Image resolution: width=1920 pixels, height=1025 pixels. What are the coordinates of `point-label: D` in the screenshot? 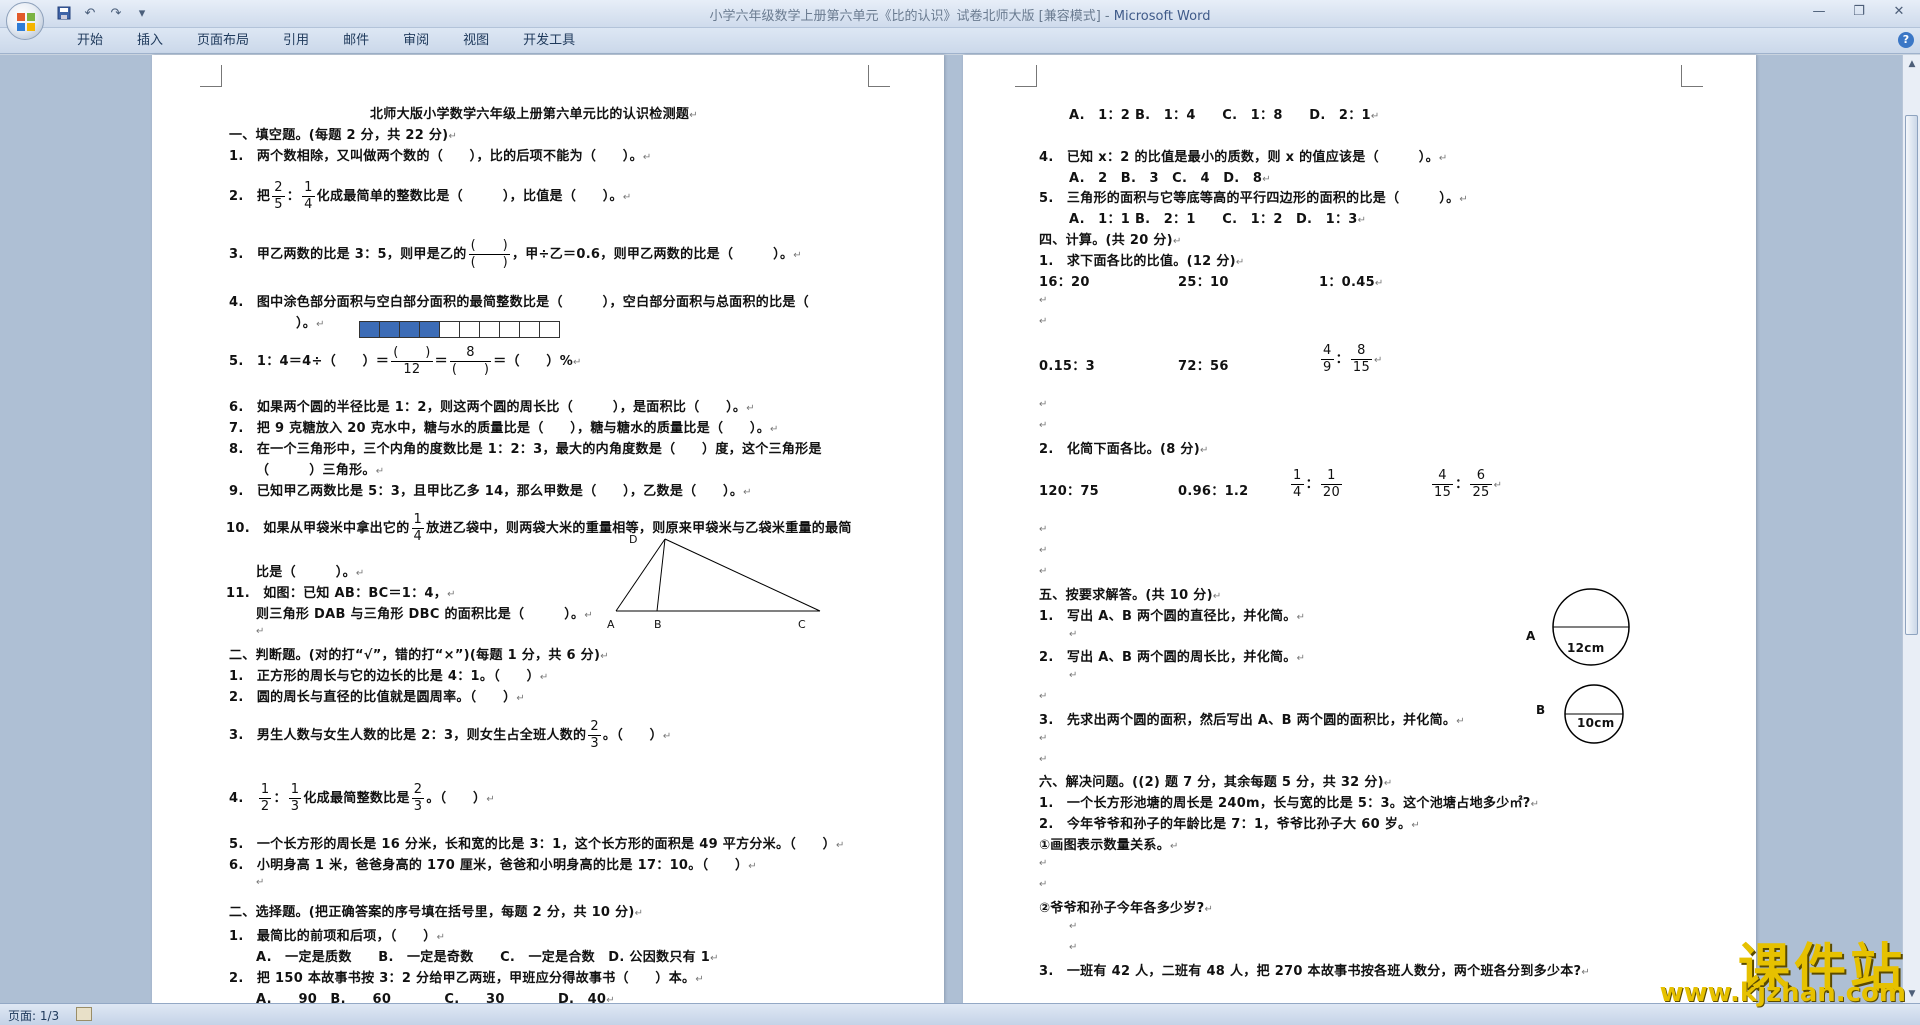 It's located at (633, 539).